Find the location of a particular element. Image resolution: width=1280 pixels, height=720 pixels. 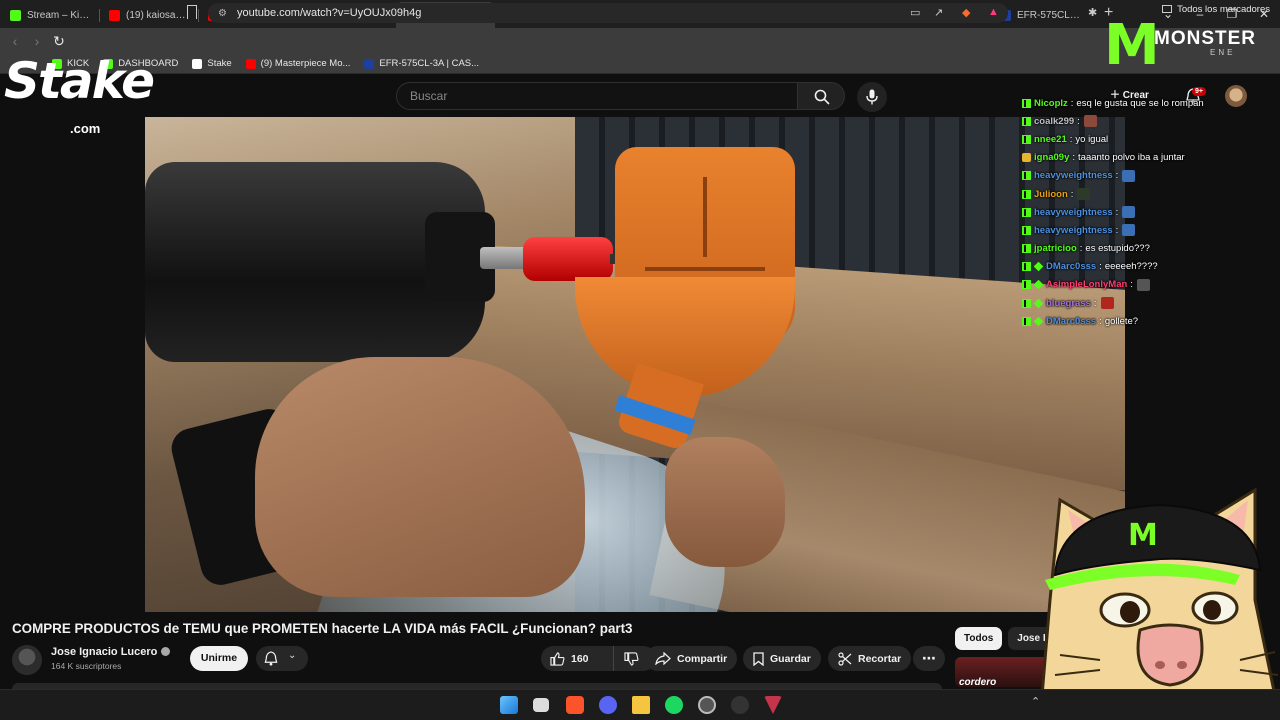

chat-username: coalk299 is located at coordinates (1054, 121).